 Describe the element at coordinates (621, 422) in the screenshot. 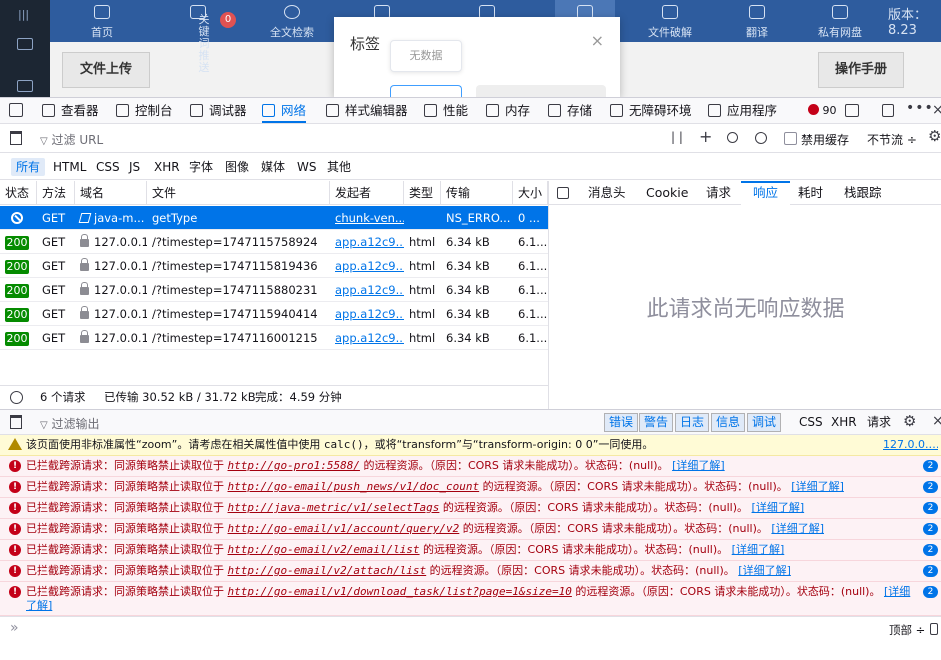

I see `level-errors-toggle: 错误` at that location.